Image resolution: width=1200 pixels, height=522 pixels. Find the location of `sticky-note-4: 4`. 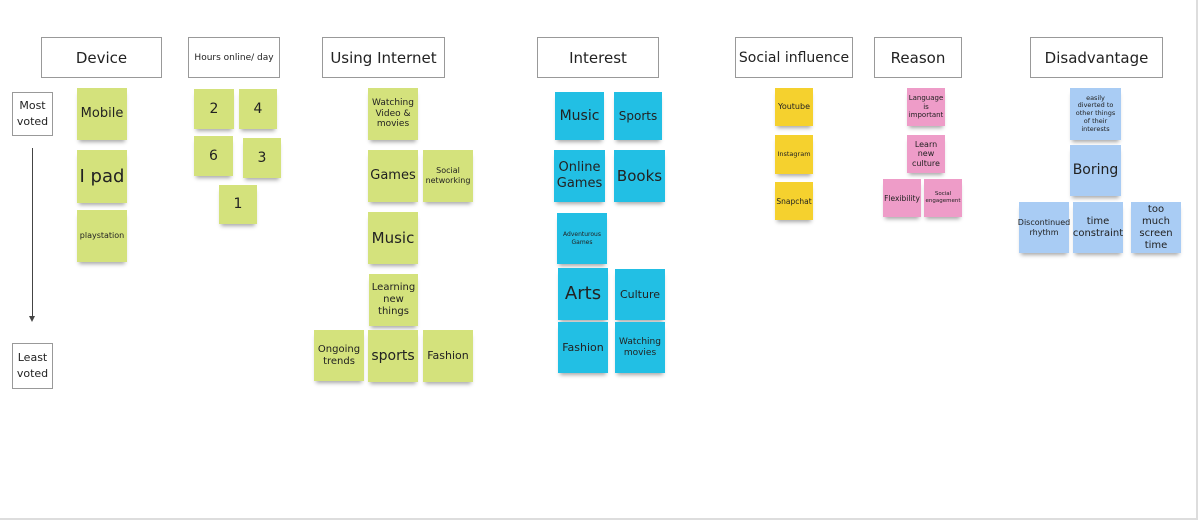

sticky-note-4: 4 is located at coordinates (258, 109).